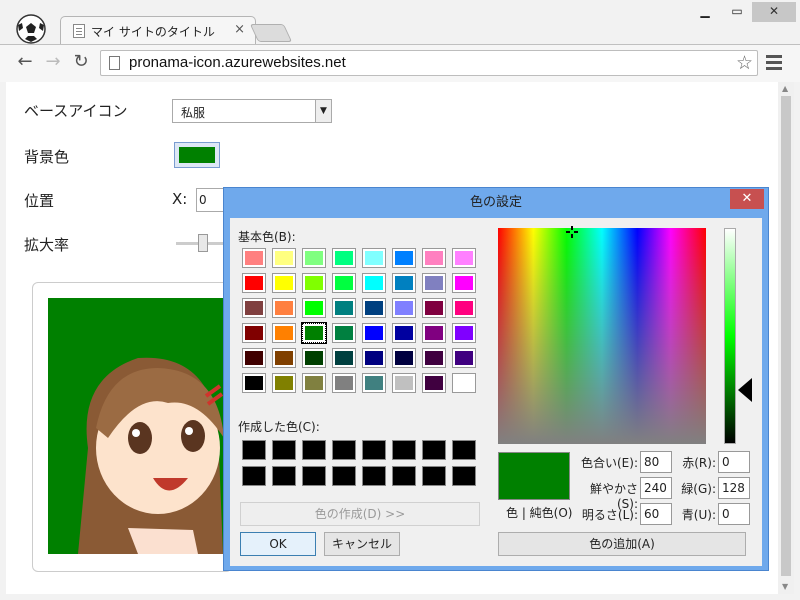 Image resolution: width=800 pixels, height=600 pixels. Describe the element at coordinates (278, 544) in the screenshot. I see `ok-button: OK` at that location.